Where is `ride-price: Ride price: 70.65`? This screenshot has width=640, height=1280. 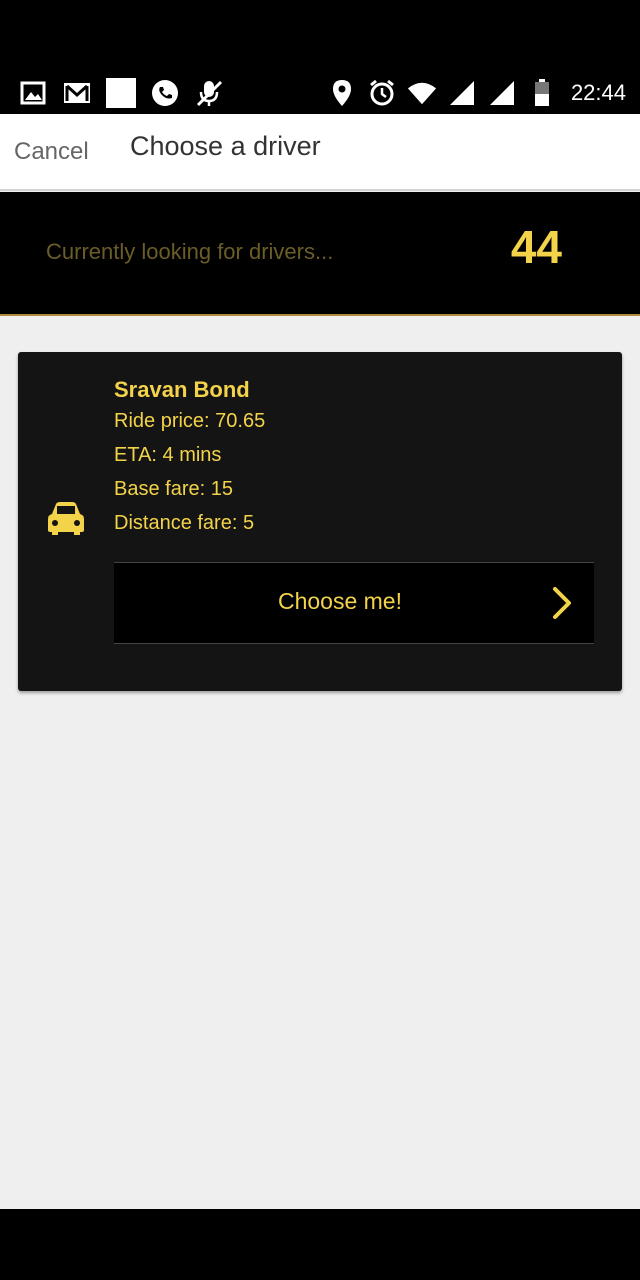
ride-price: Ride price: 70.65 is located at coordinates (190, 421).